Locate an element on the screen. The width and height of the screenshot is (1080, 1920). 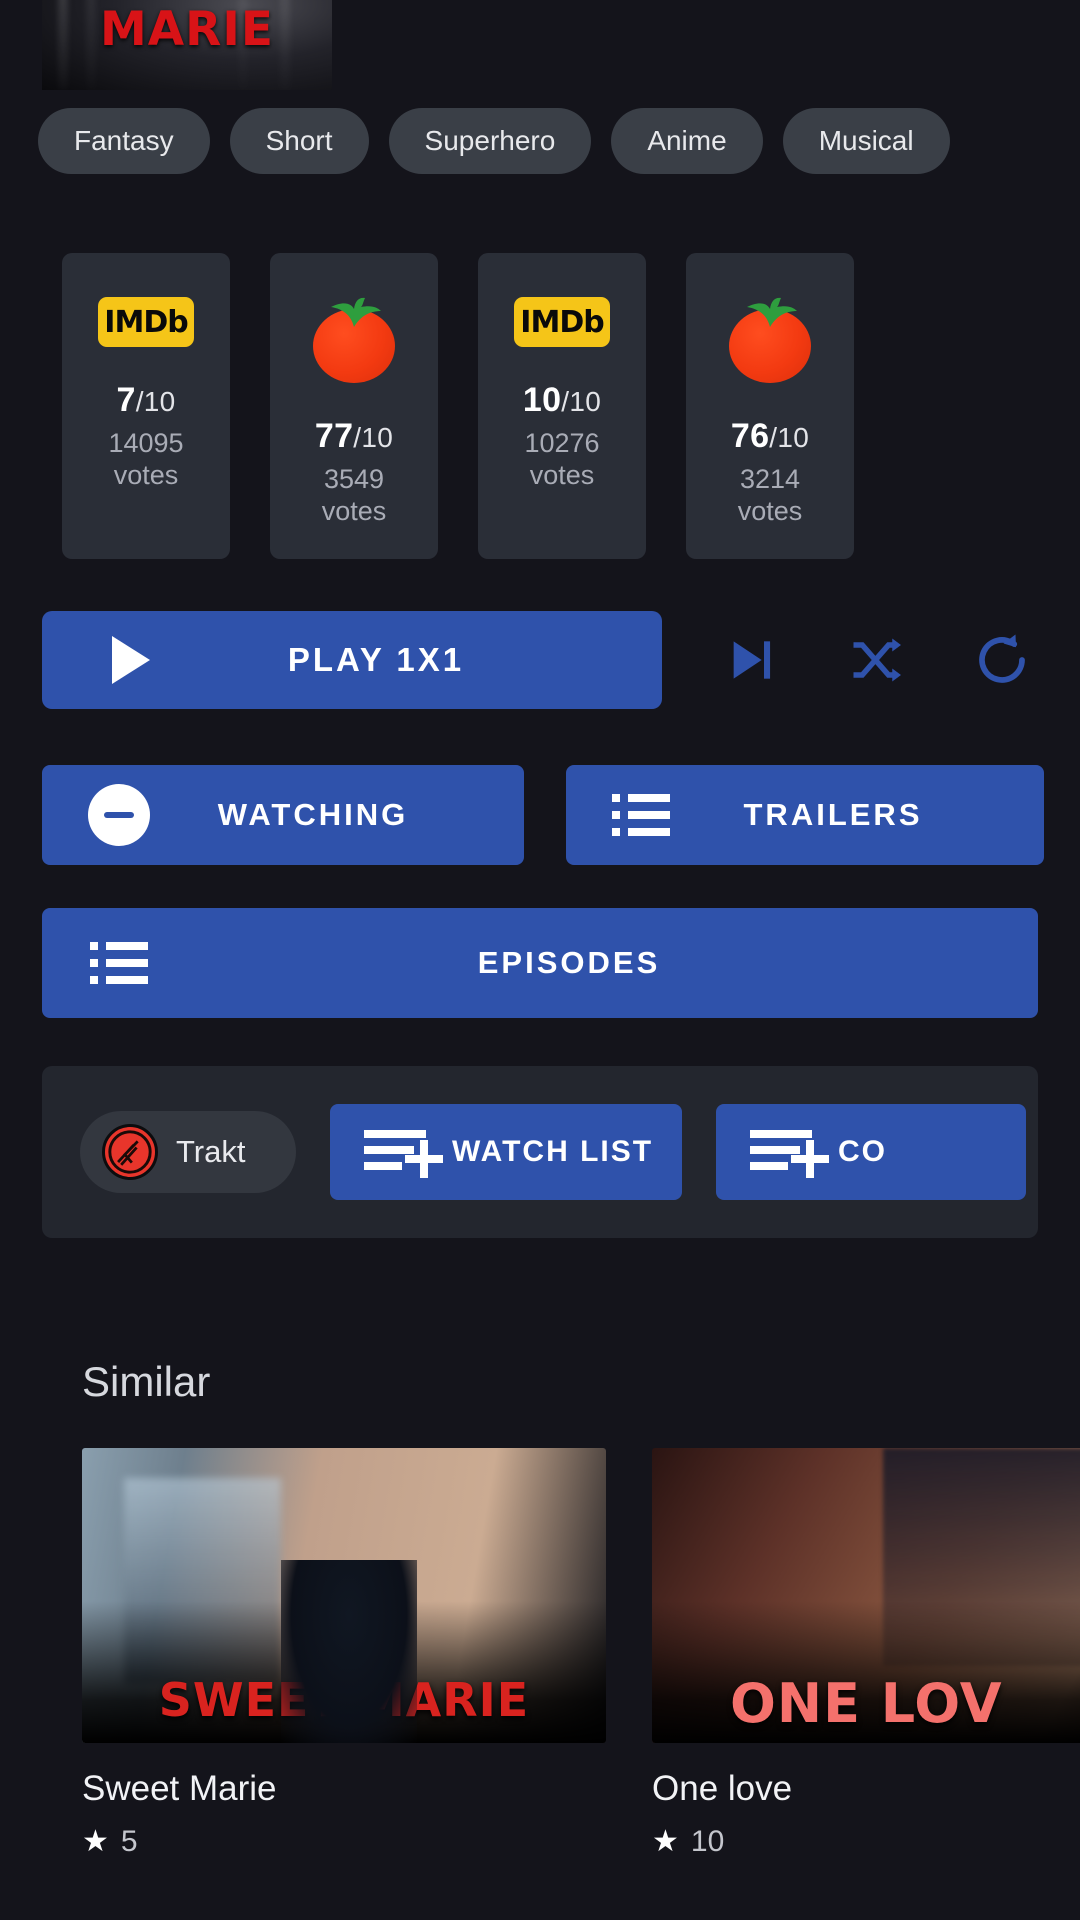
add-to-watchlist-button: WATCH LIST is located at coordinates (506, 1152).